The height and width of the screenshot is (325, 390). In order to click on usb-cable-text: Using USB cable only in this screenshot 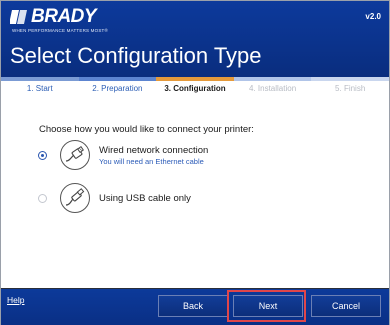, I will do `click(145, 198)`.